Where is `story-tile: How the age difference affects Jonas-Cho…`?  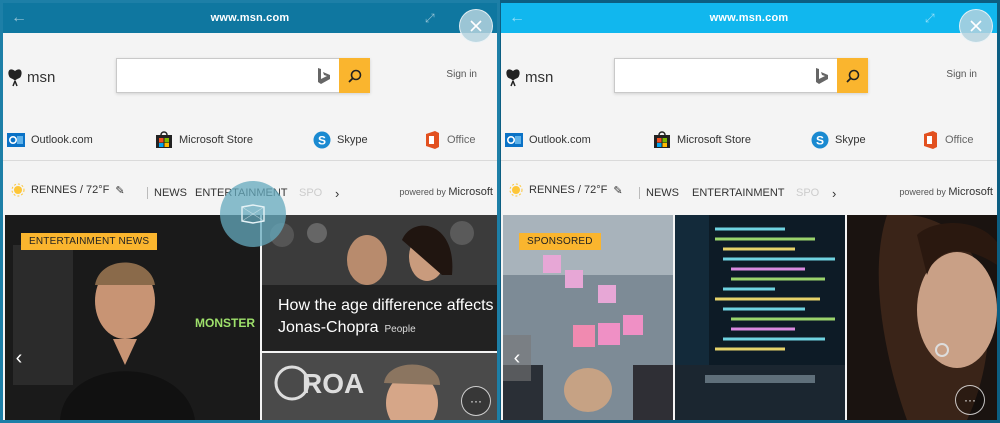
story-tile: How the age difference affects Jonas-Cho… is located at coordinates (379, 283).